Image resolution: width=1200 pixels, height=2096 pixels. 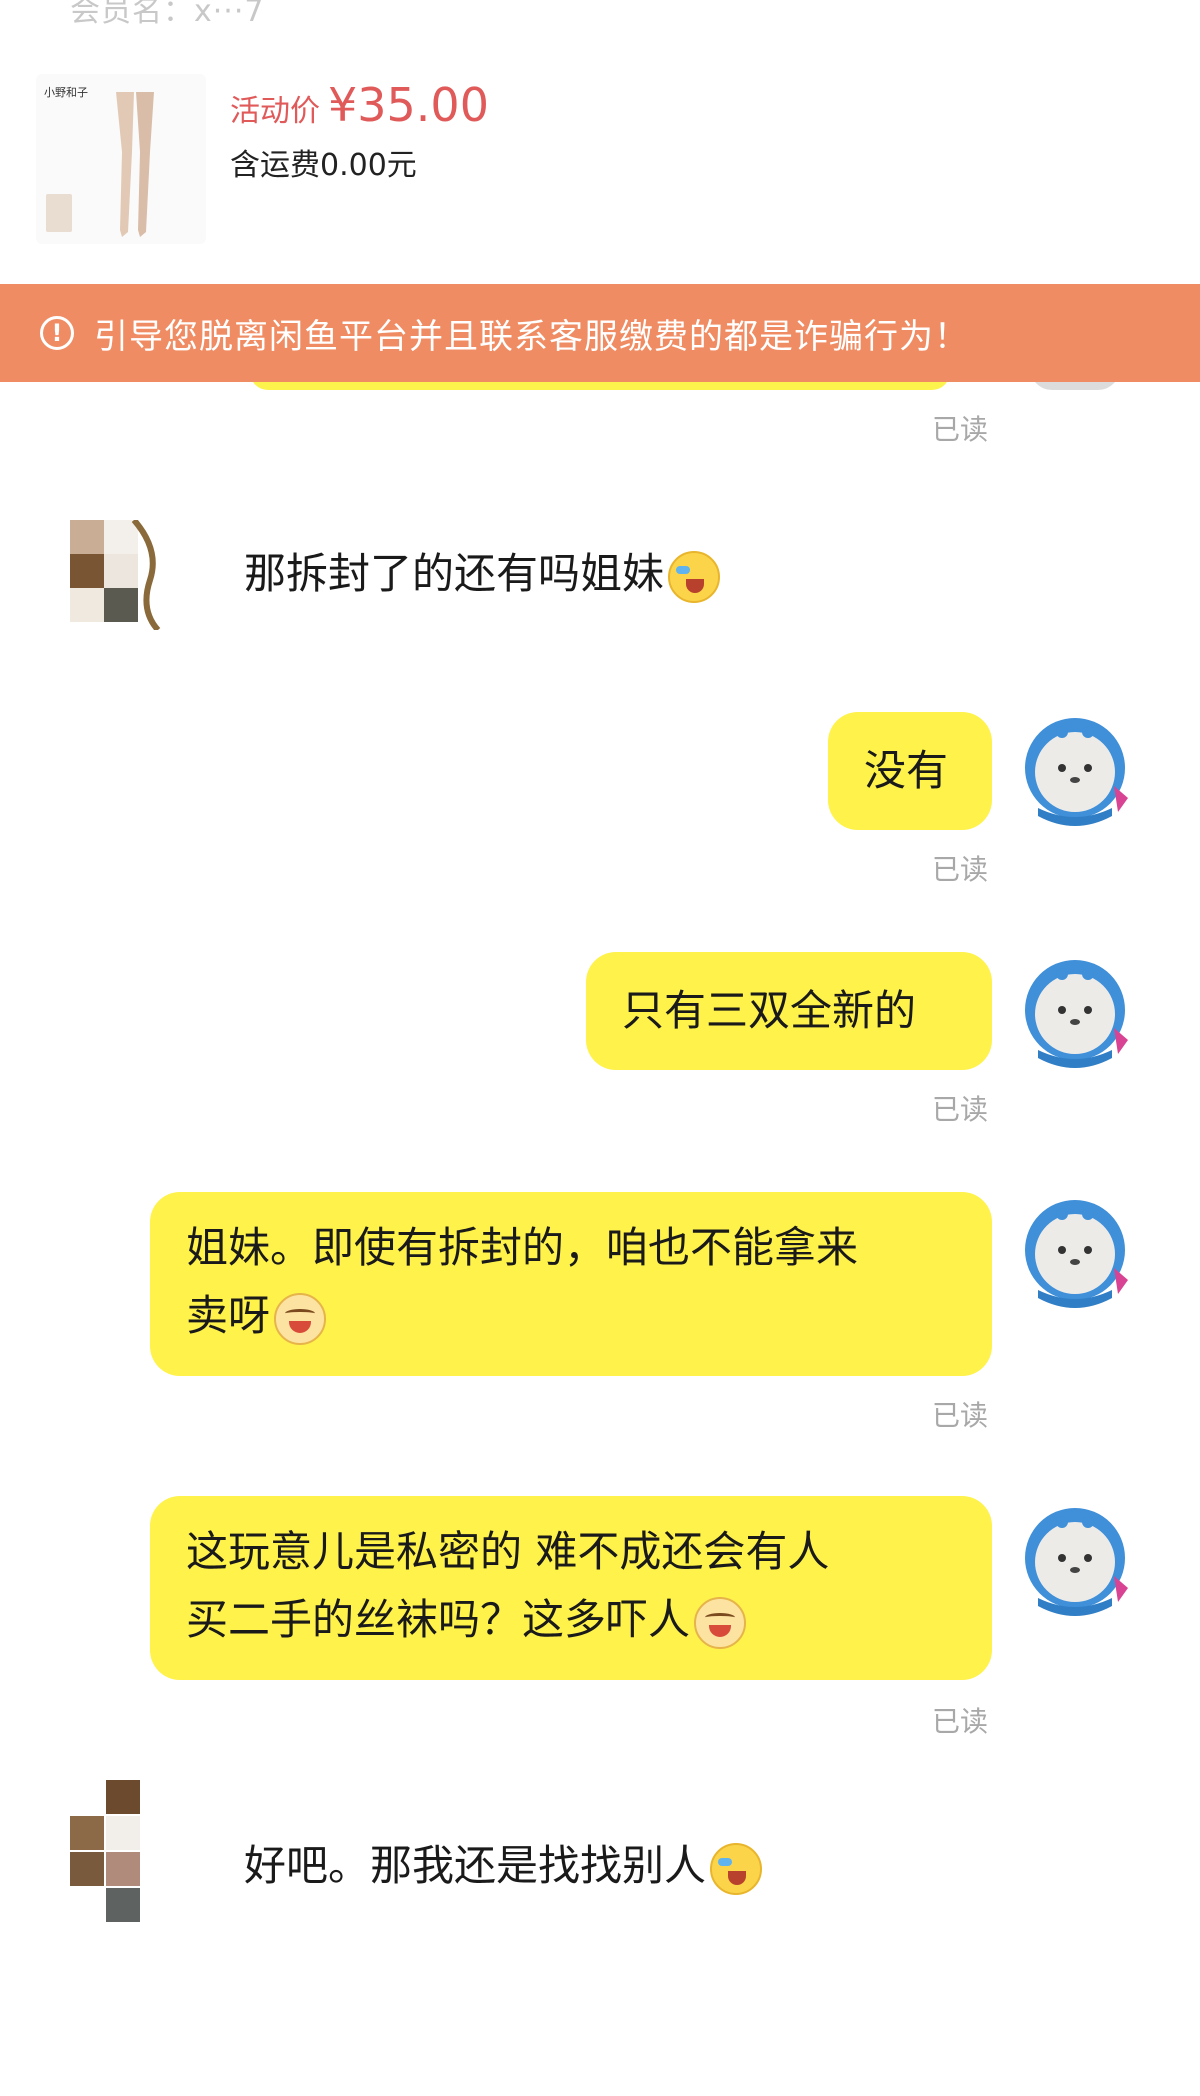 I want to click on message-bubble: 只有三双全新的, so click(x=789, y=1011).